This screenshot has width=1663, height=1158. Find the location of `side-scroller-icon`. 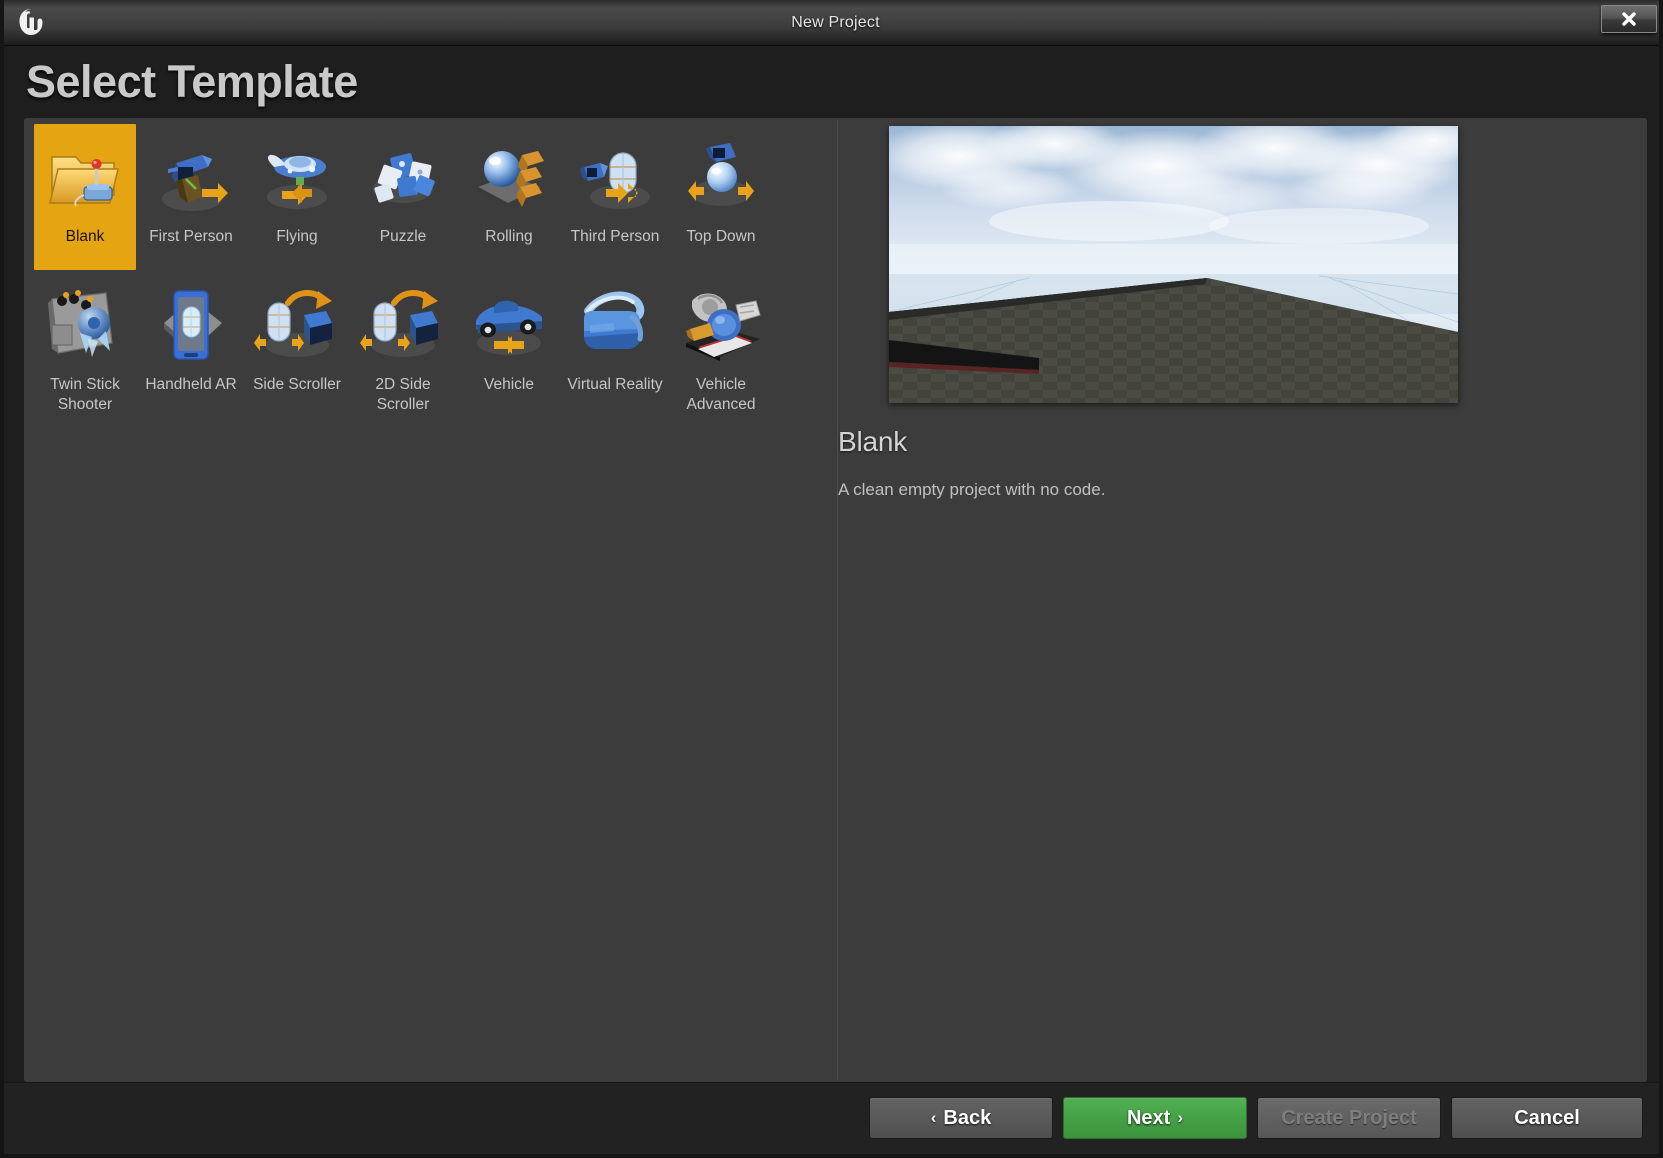

side-scroller-icon is located at coordinates (297, 326).